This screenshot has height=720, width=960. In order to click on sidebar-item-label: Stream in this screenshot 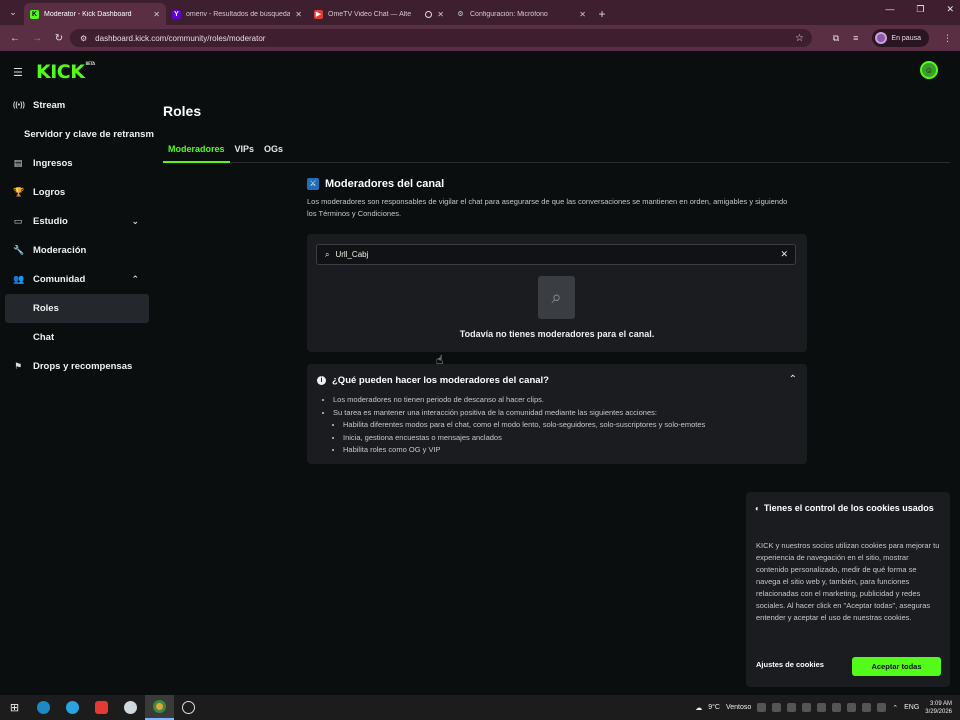, I will do `click(49, 105)`.